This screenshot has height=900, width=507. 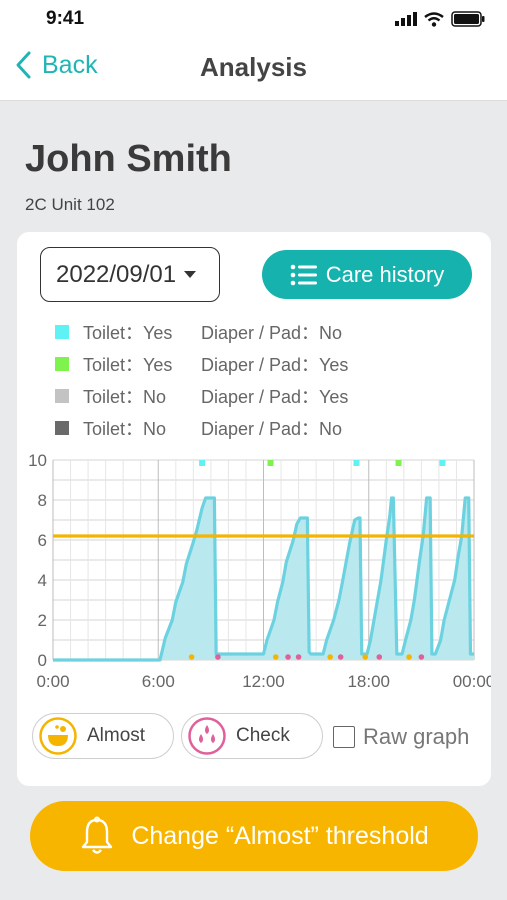 I want to click on almost-toggle: Almost, so click(x=103, y=736).